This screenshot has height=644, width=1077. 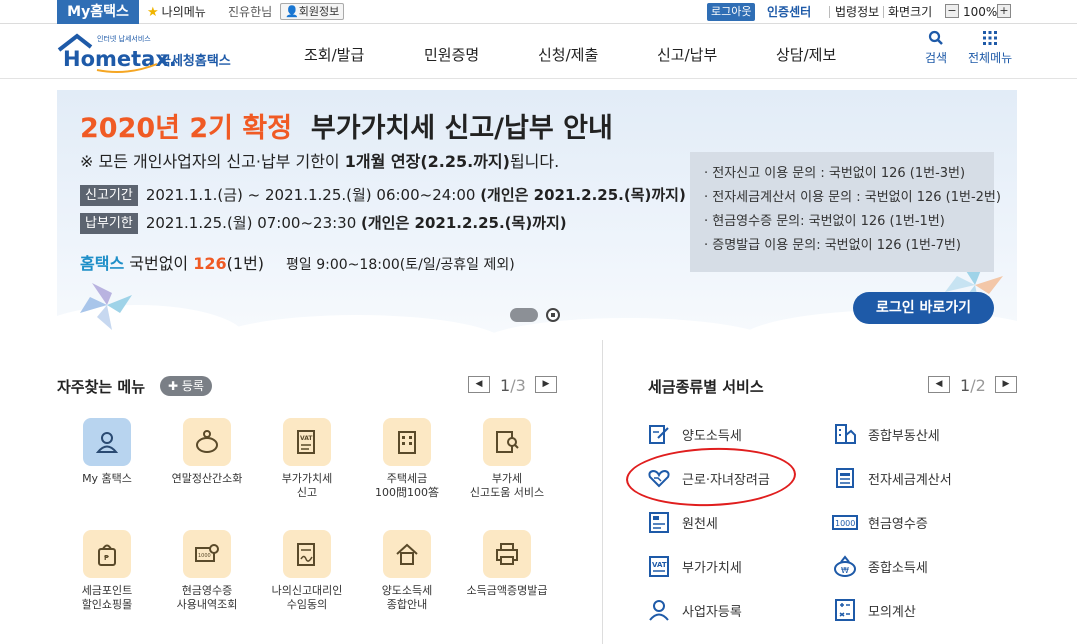 I want to click on tax-service-next-button: ▶, so click(x=1006, y=384).